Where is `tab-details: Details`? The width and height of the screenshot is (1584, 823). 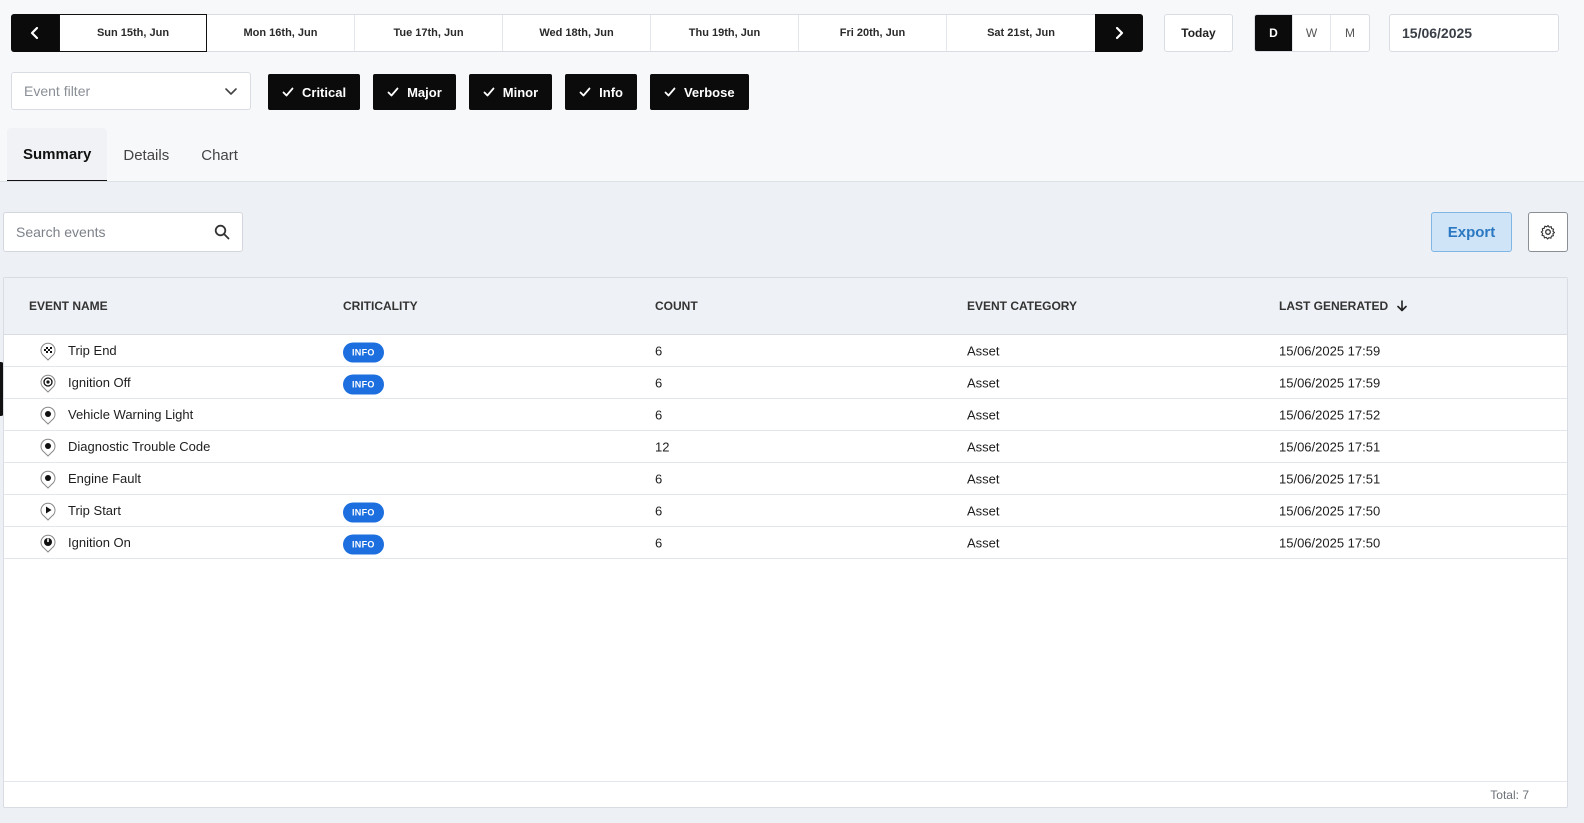 tab-details: Details is located at coordinates (146, 155).